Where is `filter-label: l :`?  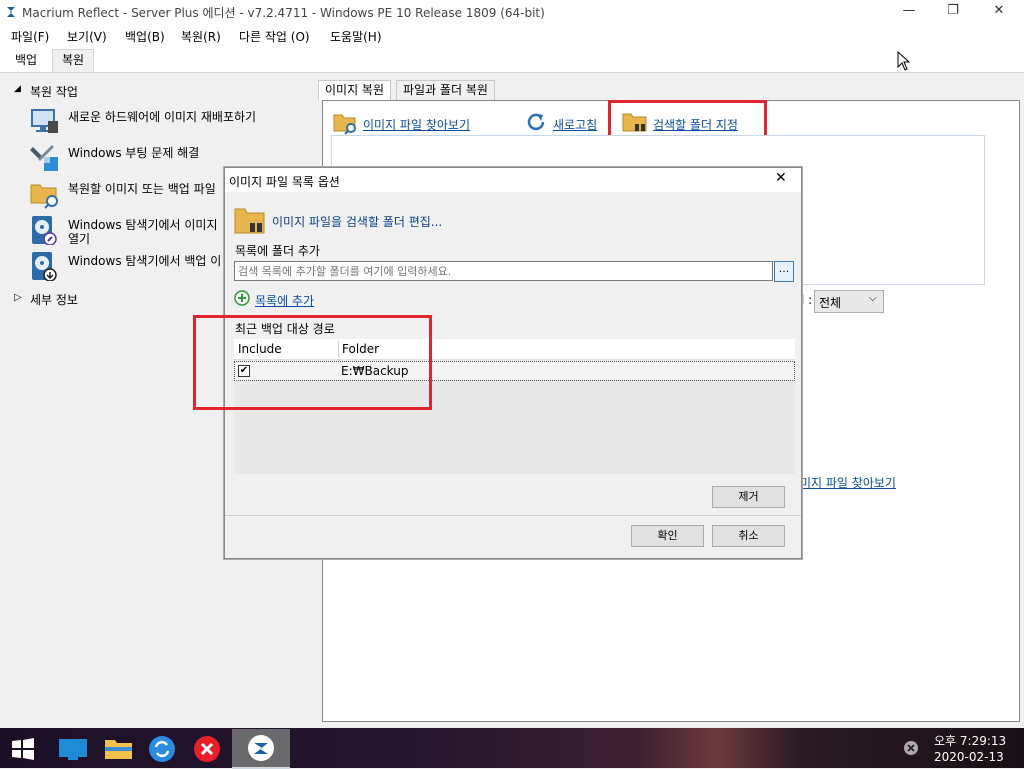
filter-label: l : is located at coordinates (807, 300).